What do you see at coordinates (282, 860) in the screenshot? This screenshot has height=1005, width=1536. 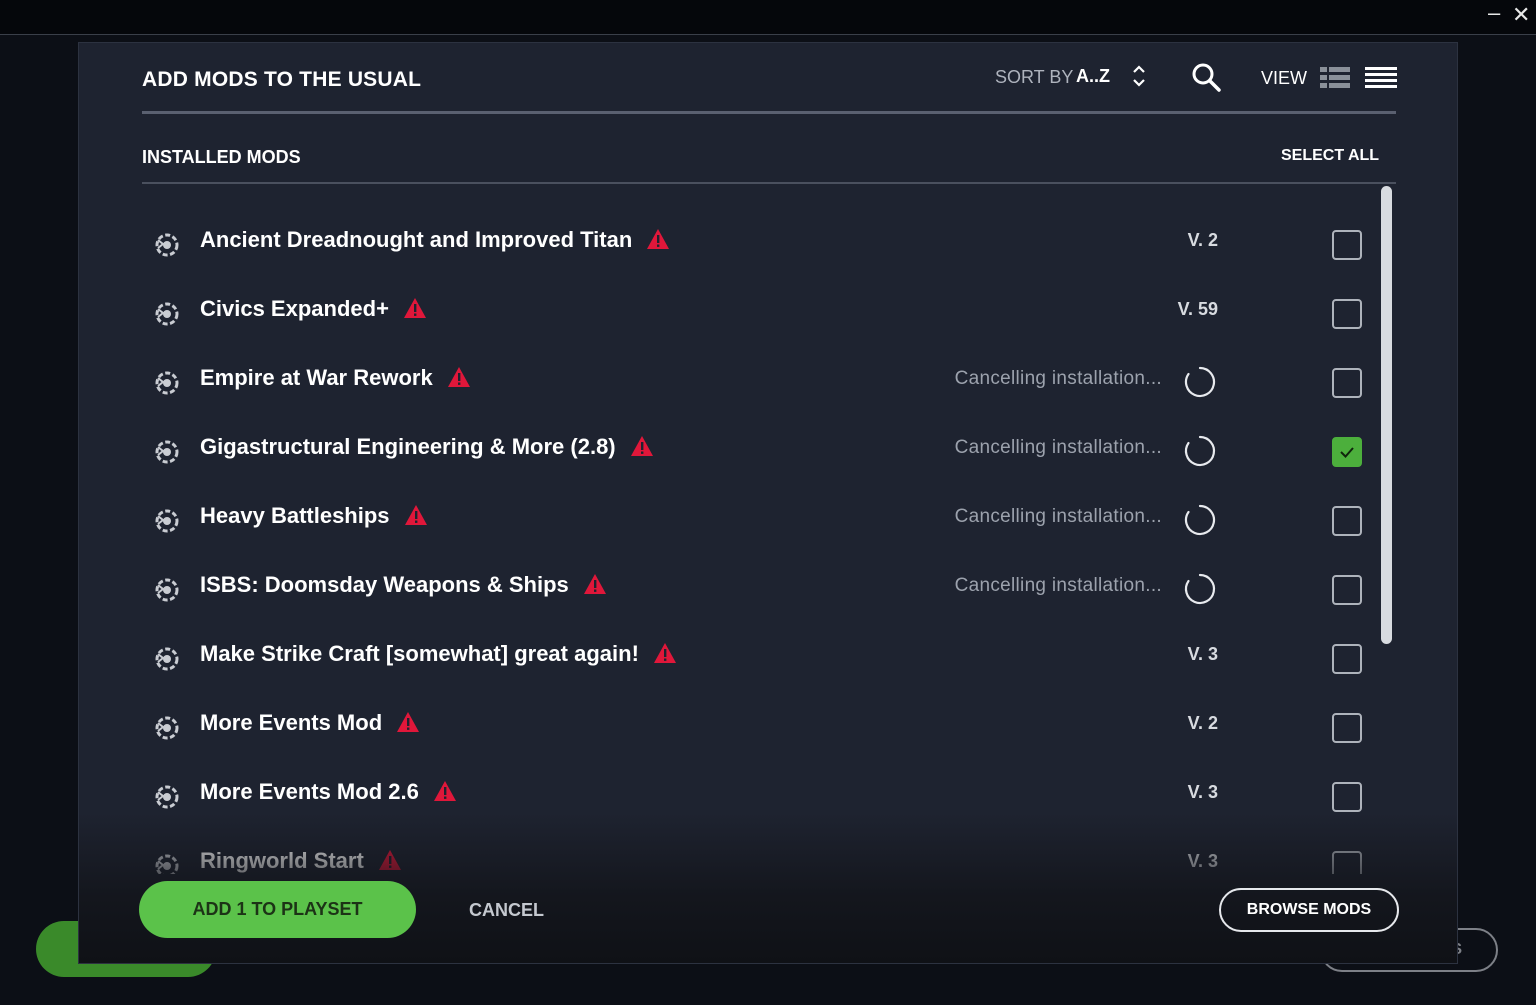 I see `mod-name-text: Ringworld Start` at bounding box center [282, 860].